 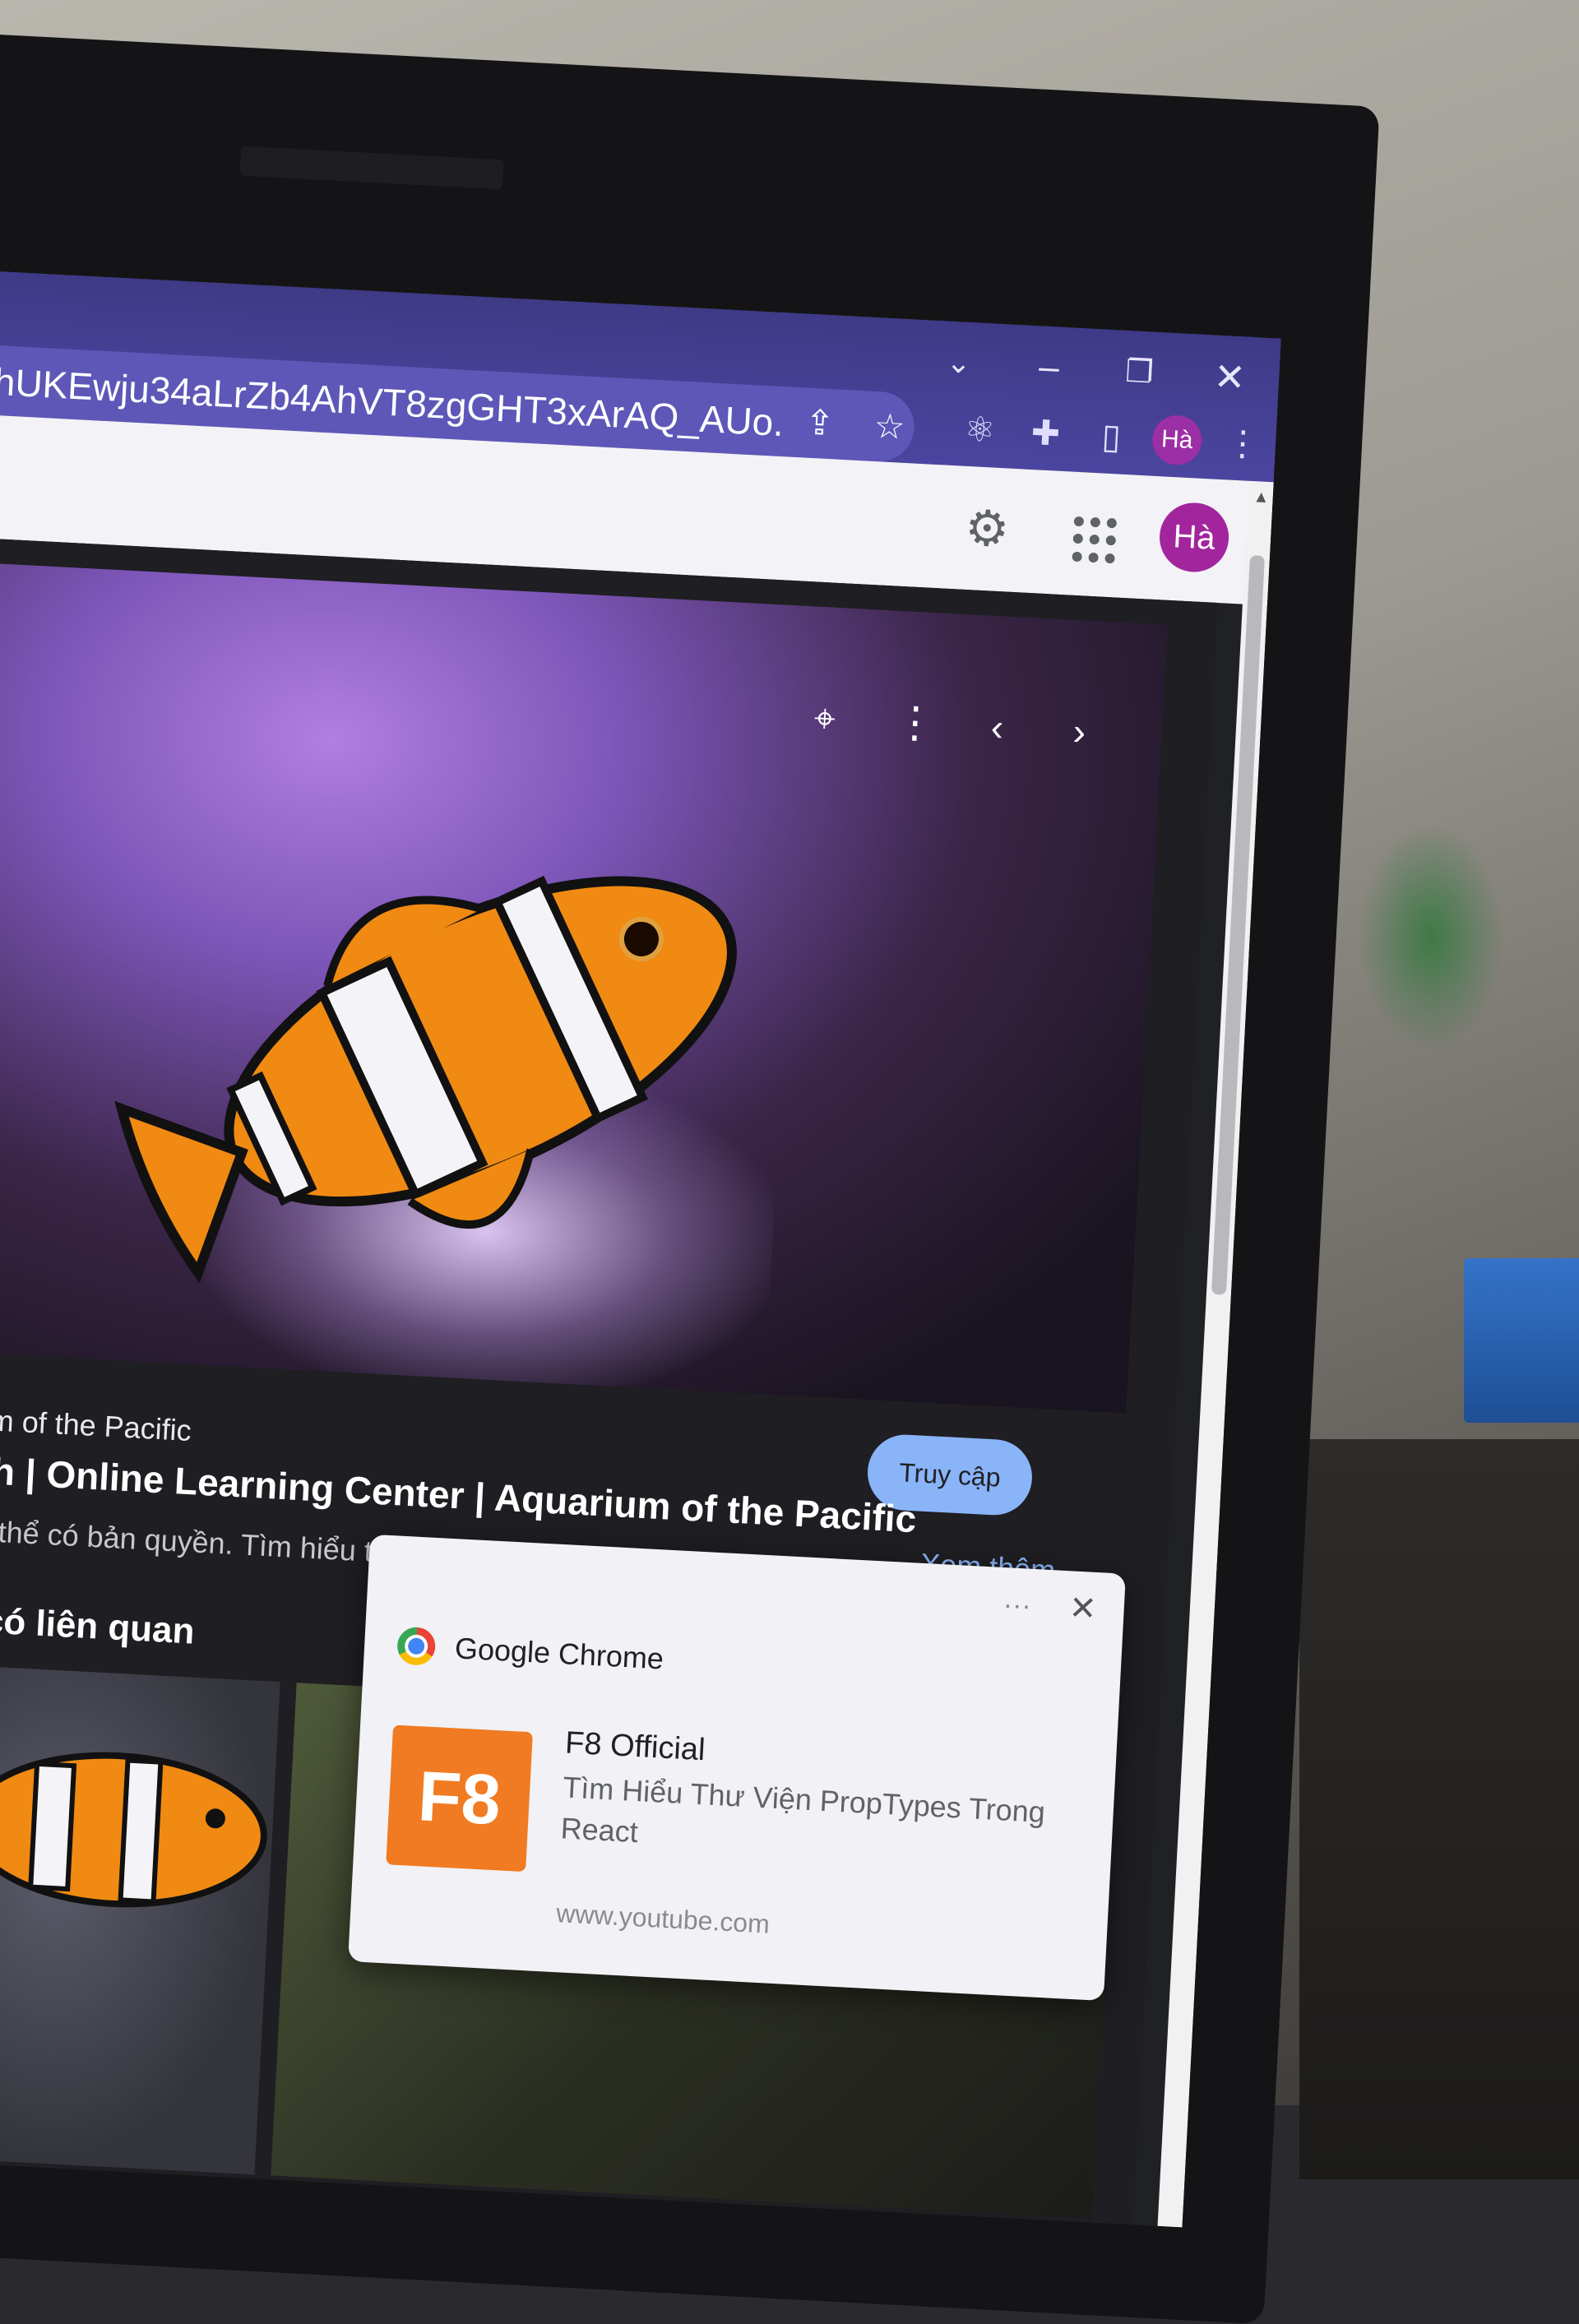 I want to click on chevron-down-icon: ⌄, so click(x=958, y=363).